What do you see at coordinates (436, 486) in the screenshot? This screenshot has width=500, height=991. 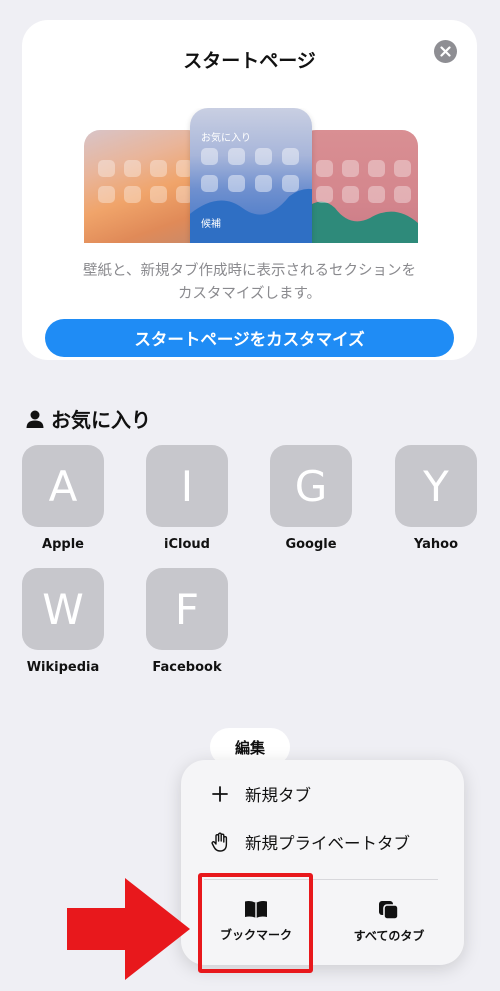 I see `favorite-tile: Y` at bounding box center [436, 486].